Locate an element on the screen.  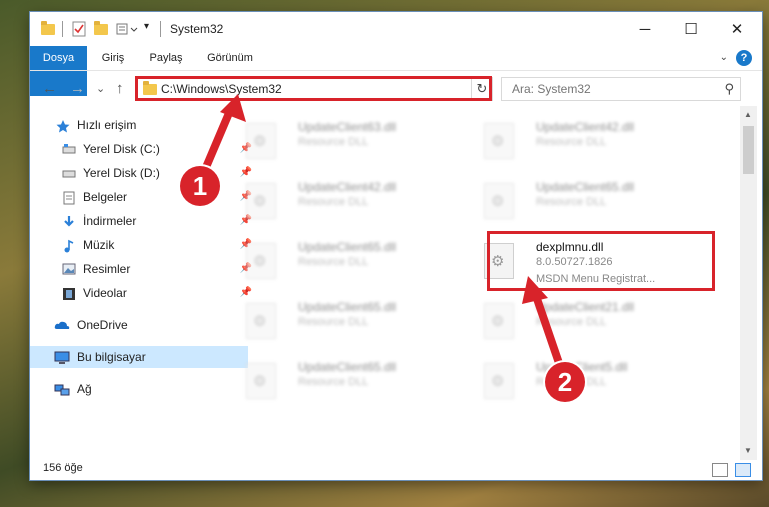
window-title: System32 is located at coordinates (197, 29).